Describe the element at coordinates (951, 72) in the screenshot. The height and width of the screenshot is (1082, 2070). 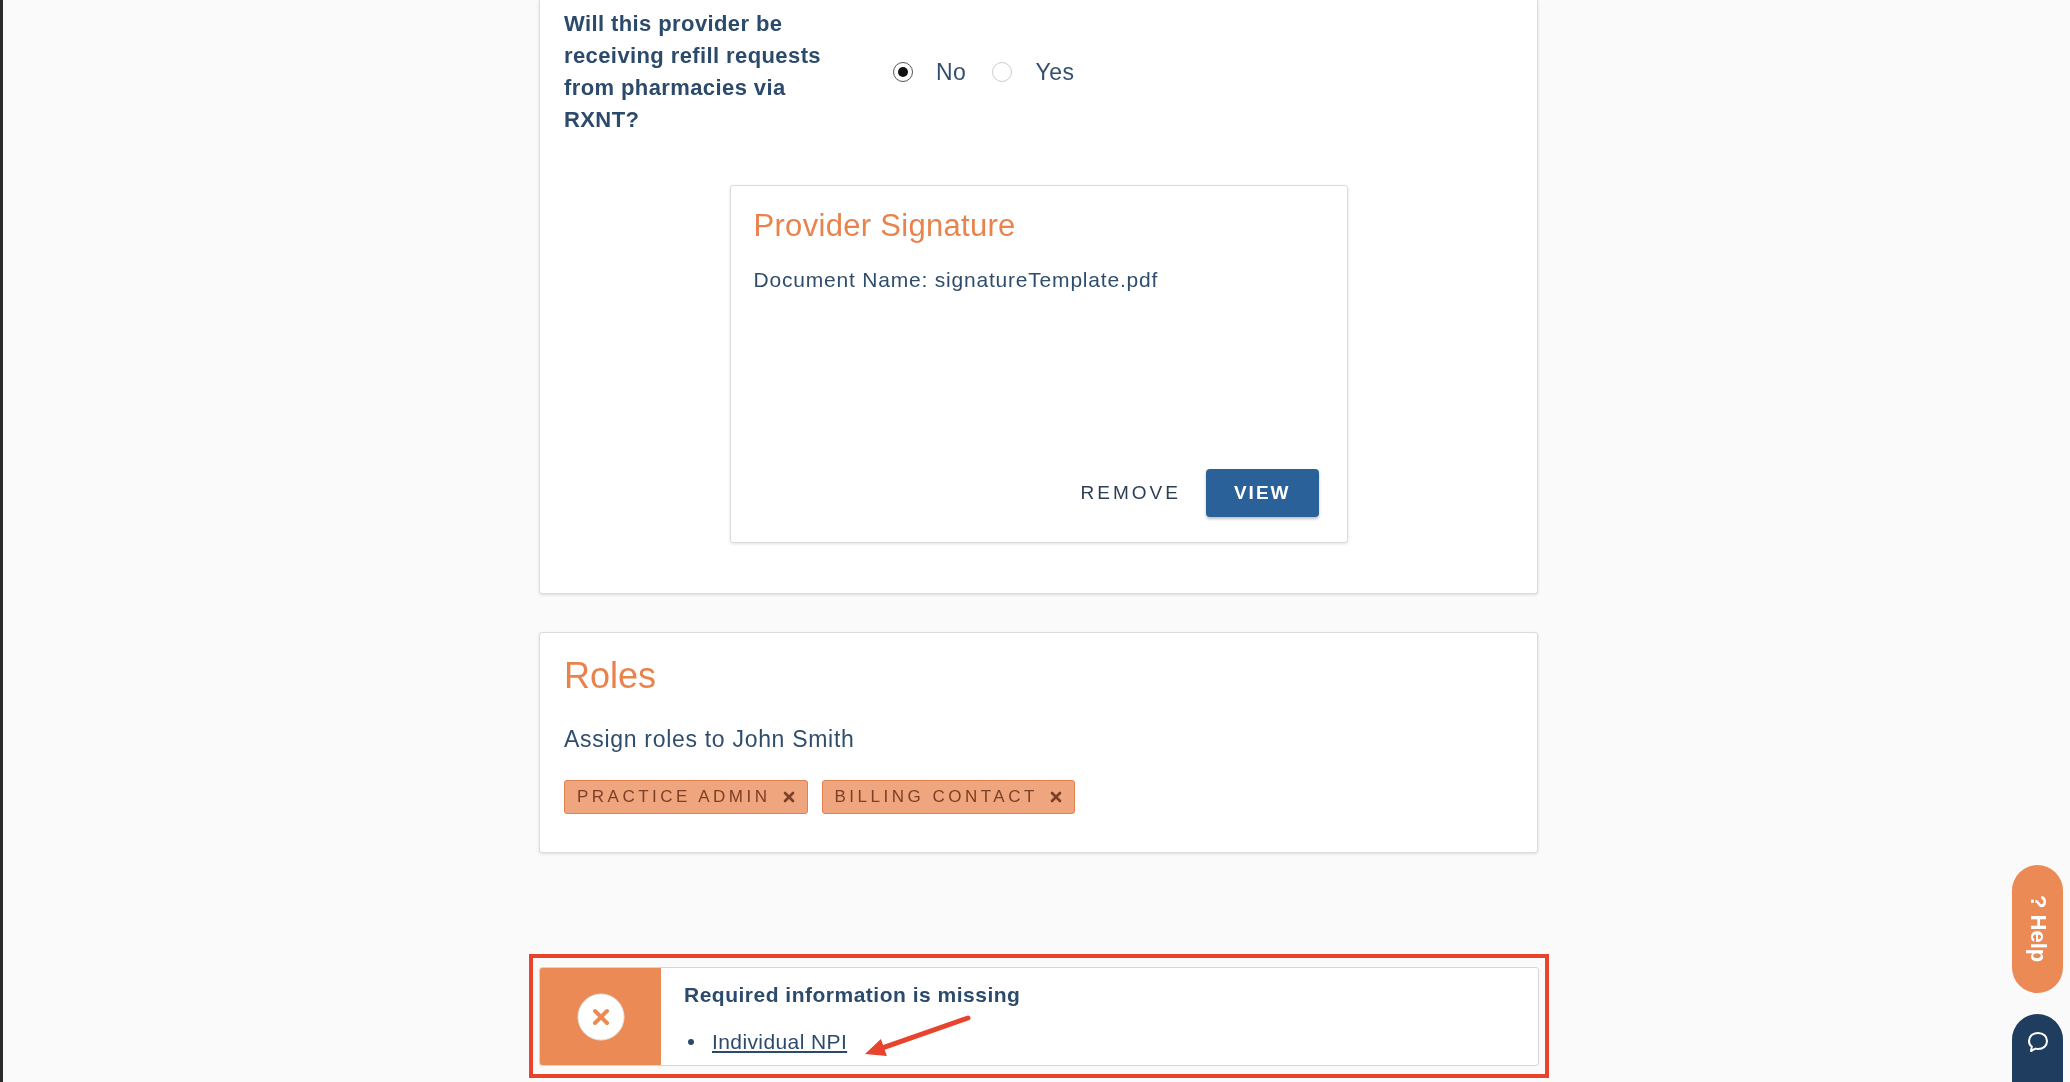
I see `radio-label: No` at that location.